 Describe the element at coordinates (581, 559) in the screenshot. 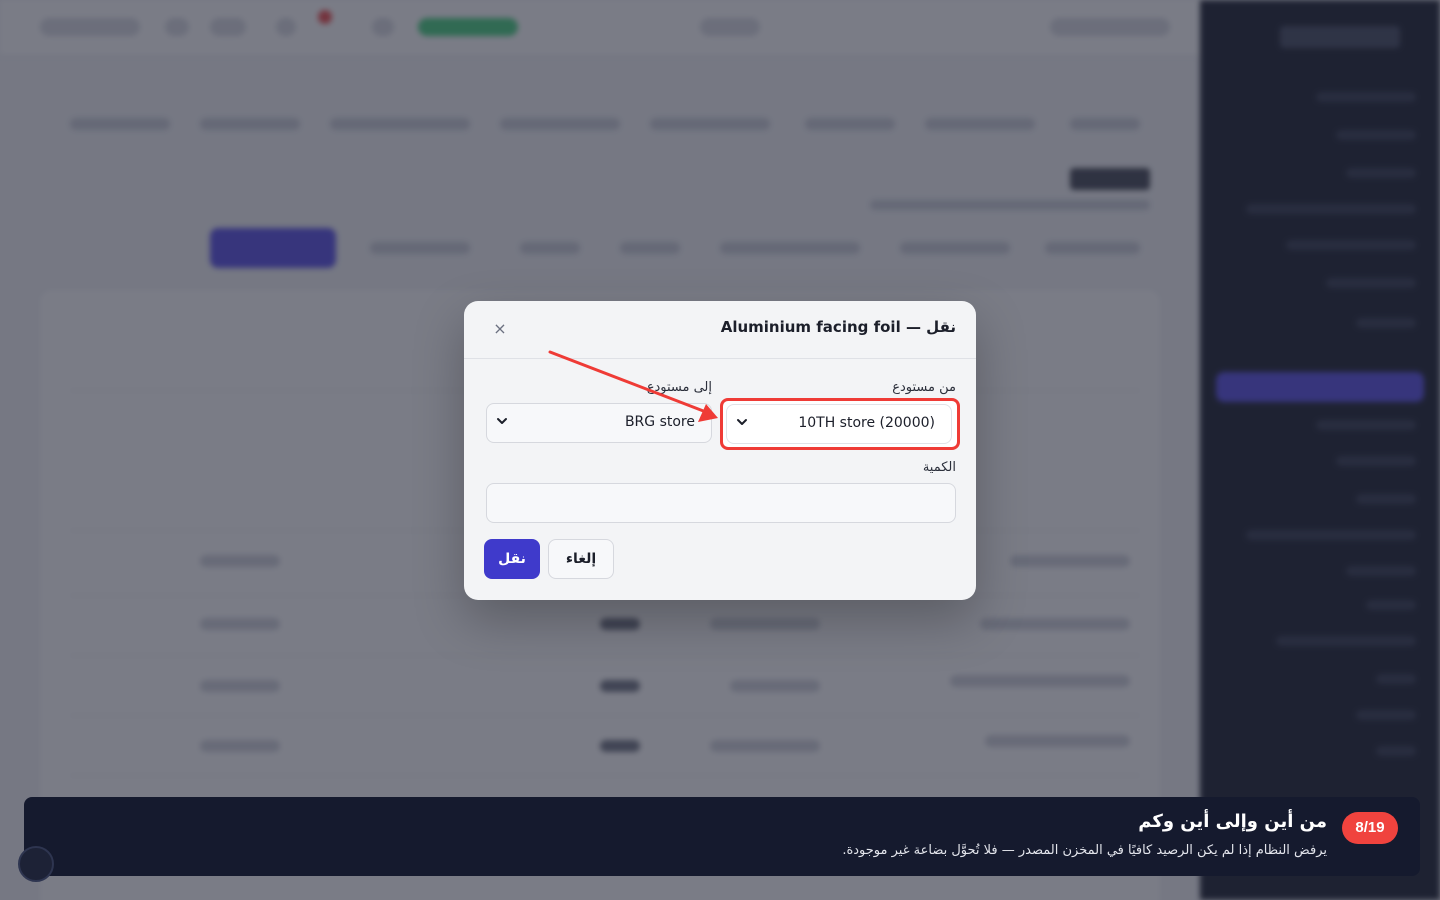

I see `cancel-button: إلغاء` at that location.